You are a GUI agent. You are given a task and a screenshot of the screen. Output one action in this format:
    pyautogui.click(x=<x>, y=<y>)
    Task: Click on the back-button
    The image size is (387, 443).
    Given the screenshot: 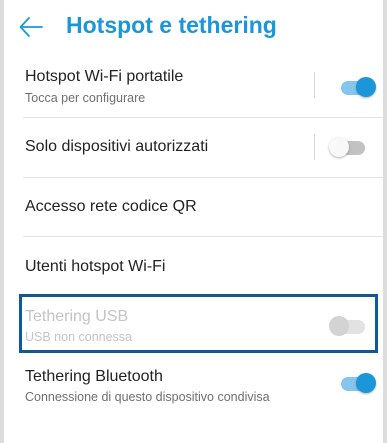 What is the action you would take?
    pyautogui.click(x=31, y=27)
    